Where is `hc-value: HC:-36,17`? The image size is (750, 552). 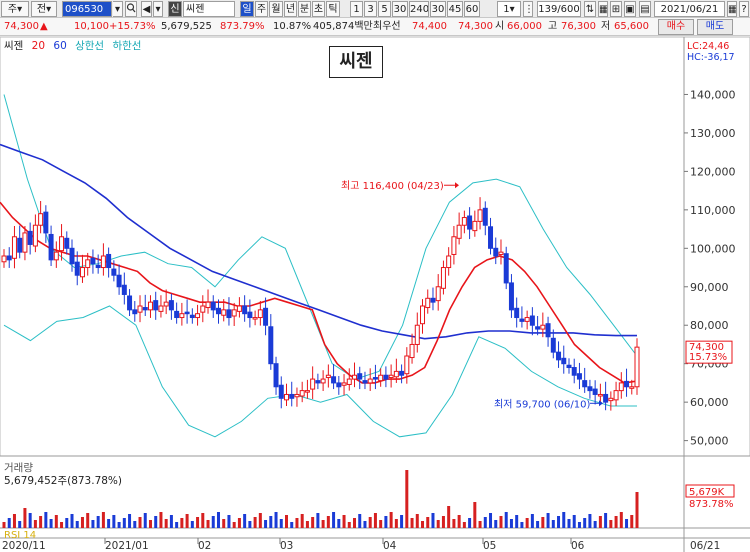 hc-value: HC:-36,17 is located at coordinates (711, 57).